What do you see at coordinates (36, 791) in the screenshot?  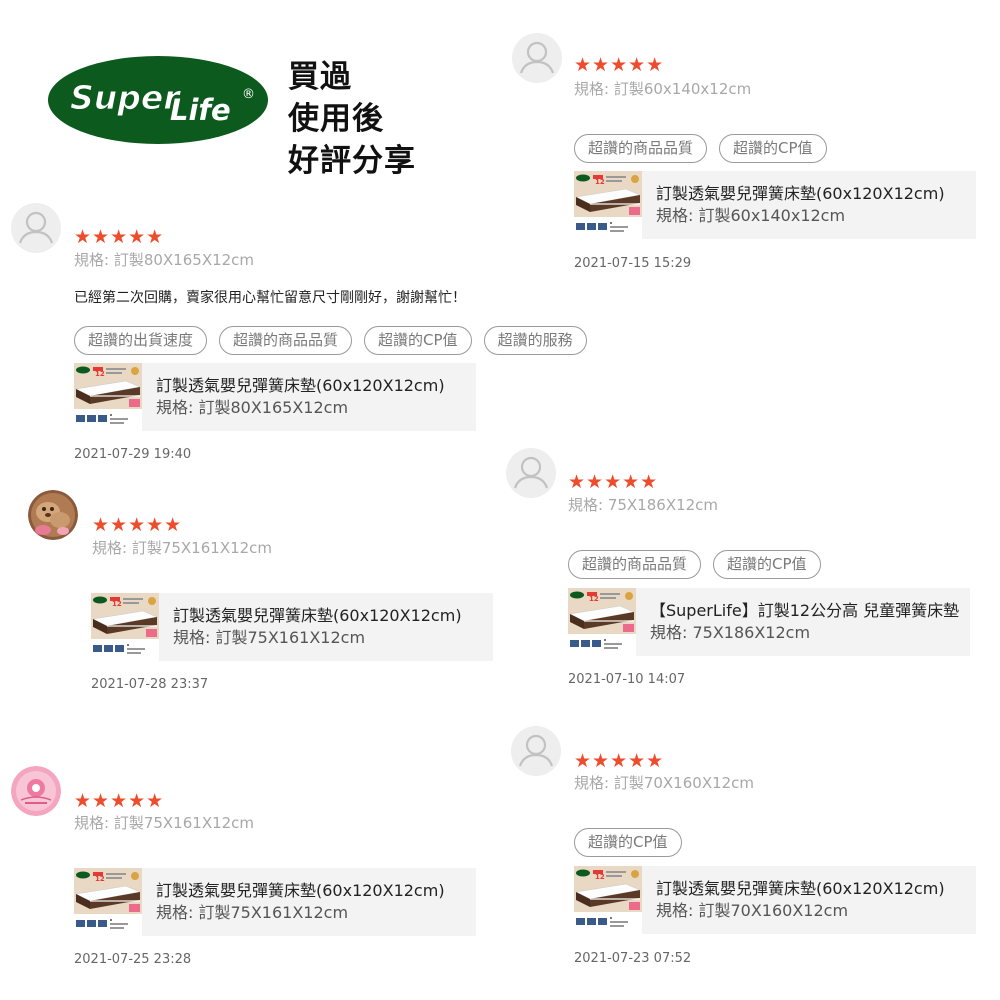 I see `pink-logo-avatar` at bounding box center [36, 791].